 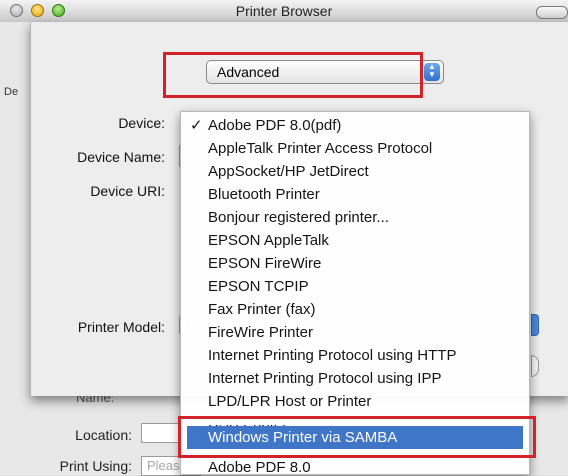 I want to click on menu-item-internet-printing-protocol-using-ipp: Internet Printing Protocol using IPP, so click(x=355, y=378).